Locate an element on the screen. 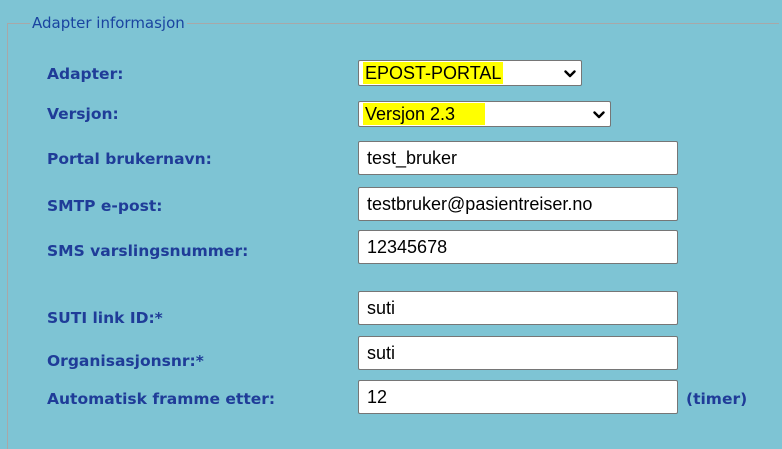  suti-link-id-input: suti is located at coordinates (518, 308).